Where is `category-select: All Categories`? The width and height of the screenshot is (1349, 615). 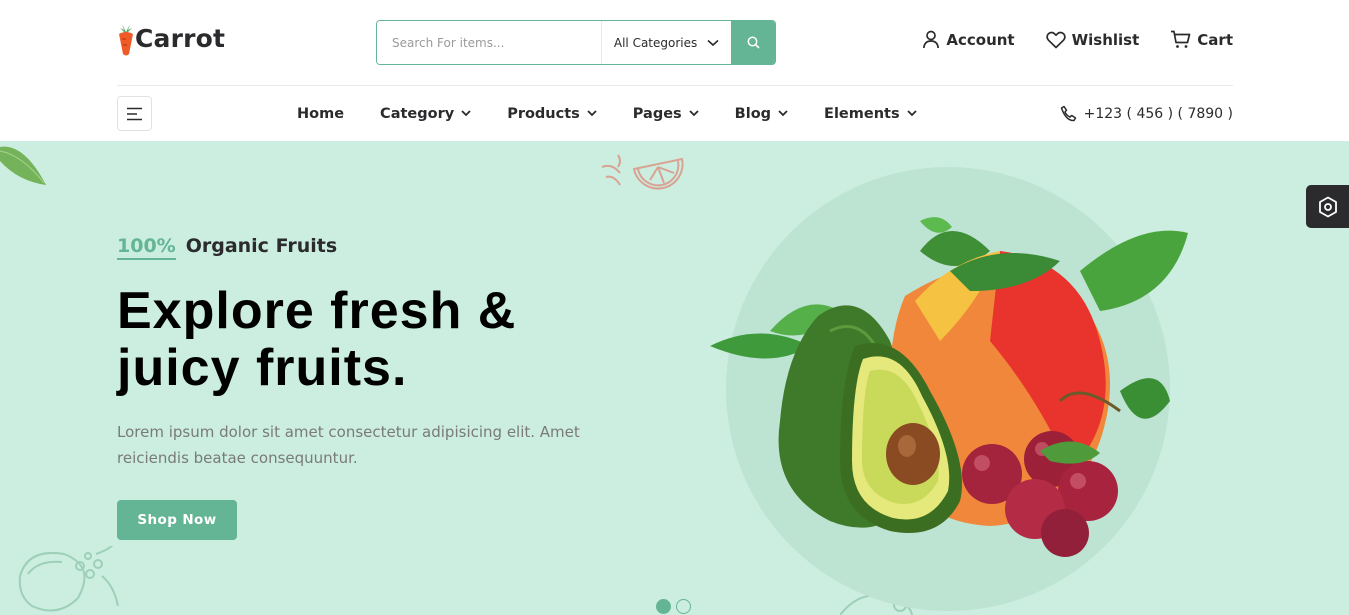 category-select: All Categories is located at coordinates (666, 42).